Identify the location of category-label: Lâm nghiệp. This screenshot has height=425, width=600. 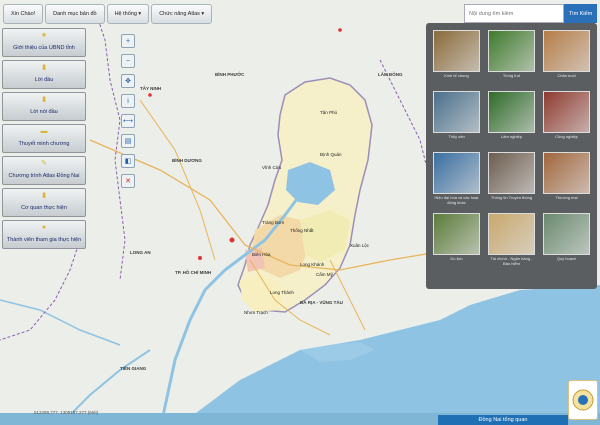
(511, 136).